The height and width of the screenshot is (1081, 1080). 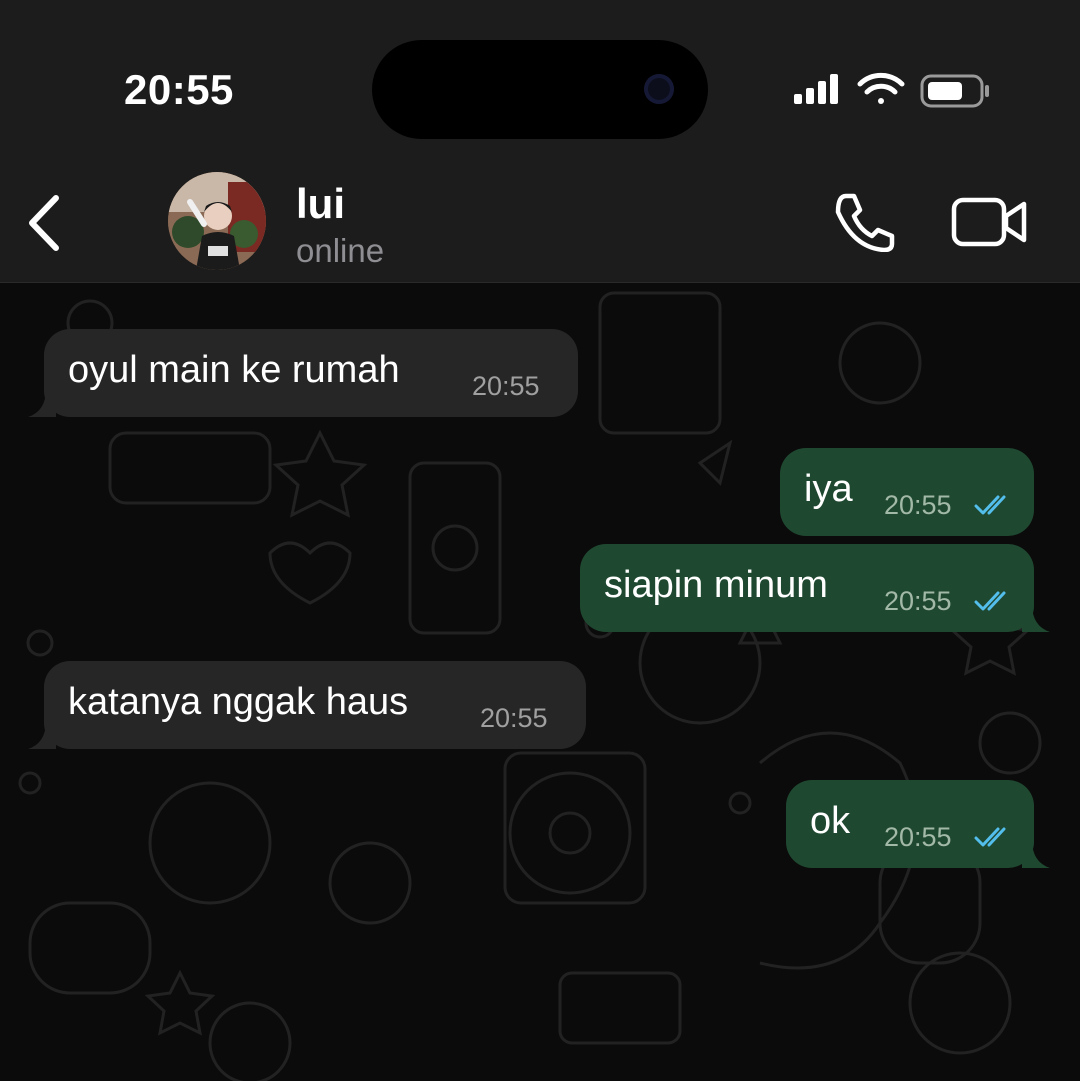 I want to click on message-text: iya, so click(x=828, y=489).